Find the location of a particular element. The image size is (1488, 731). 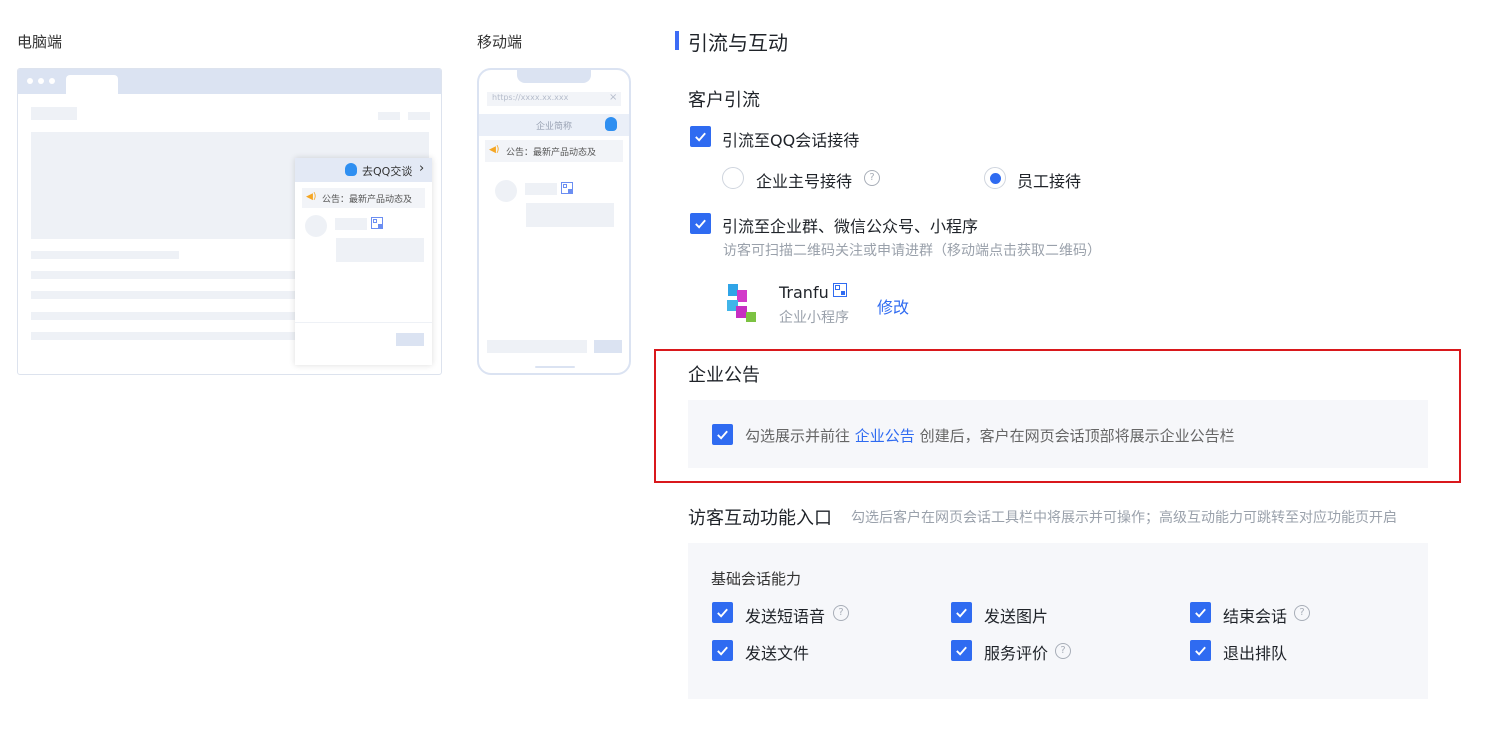

mini-program-type: 企业小程序 is located at coordinates (814, 318).